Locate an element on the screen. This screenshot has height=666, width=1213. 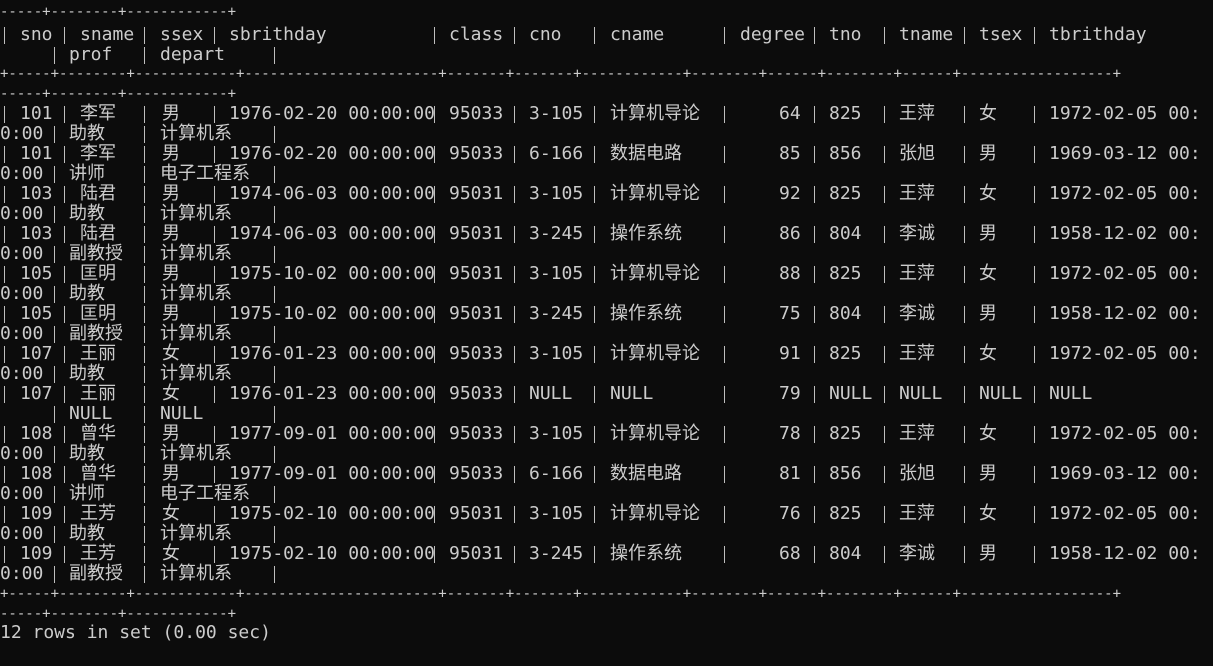
cell-prof: 讲师 is located at coordinates (87, 493).